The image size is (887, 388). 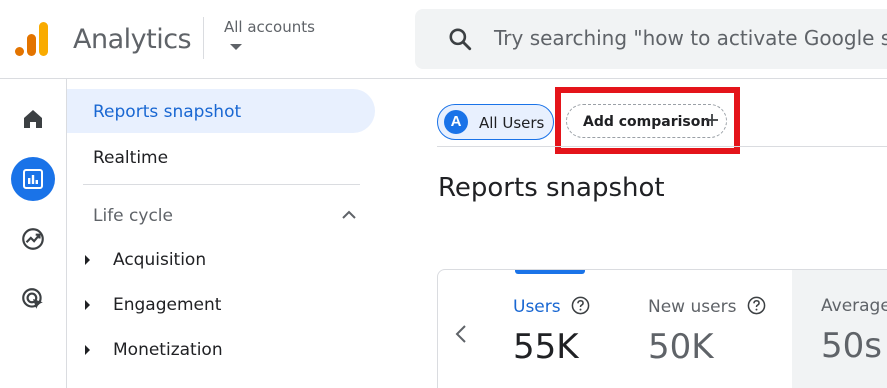 I want to click on nav-item-acquisition: Acquisition, so click(x=228, y=261).